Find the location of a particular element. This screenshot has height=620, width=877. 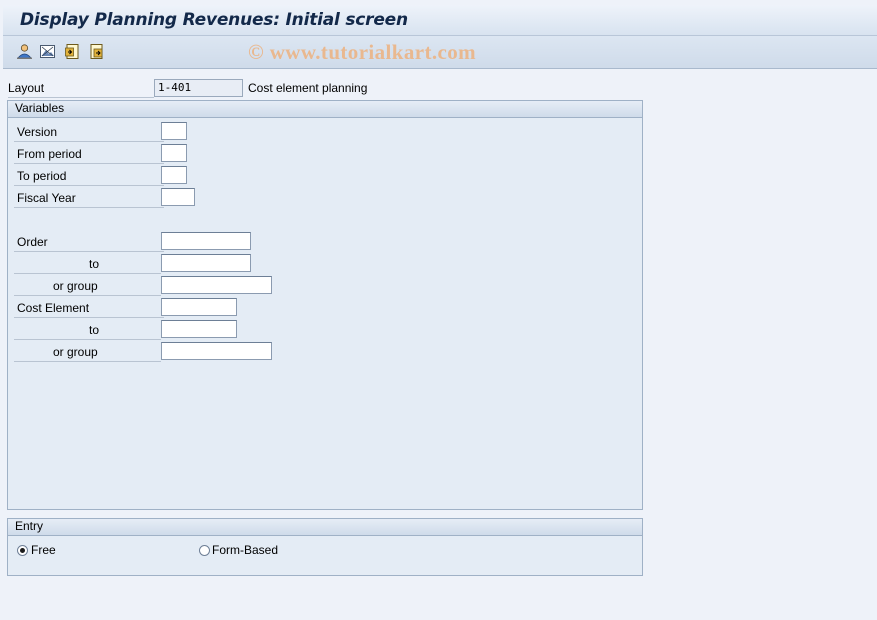

order-label: Order is located at coordinates (89, 242).